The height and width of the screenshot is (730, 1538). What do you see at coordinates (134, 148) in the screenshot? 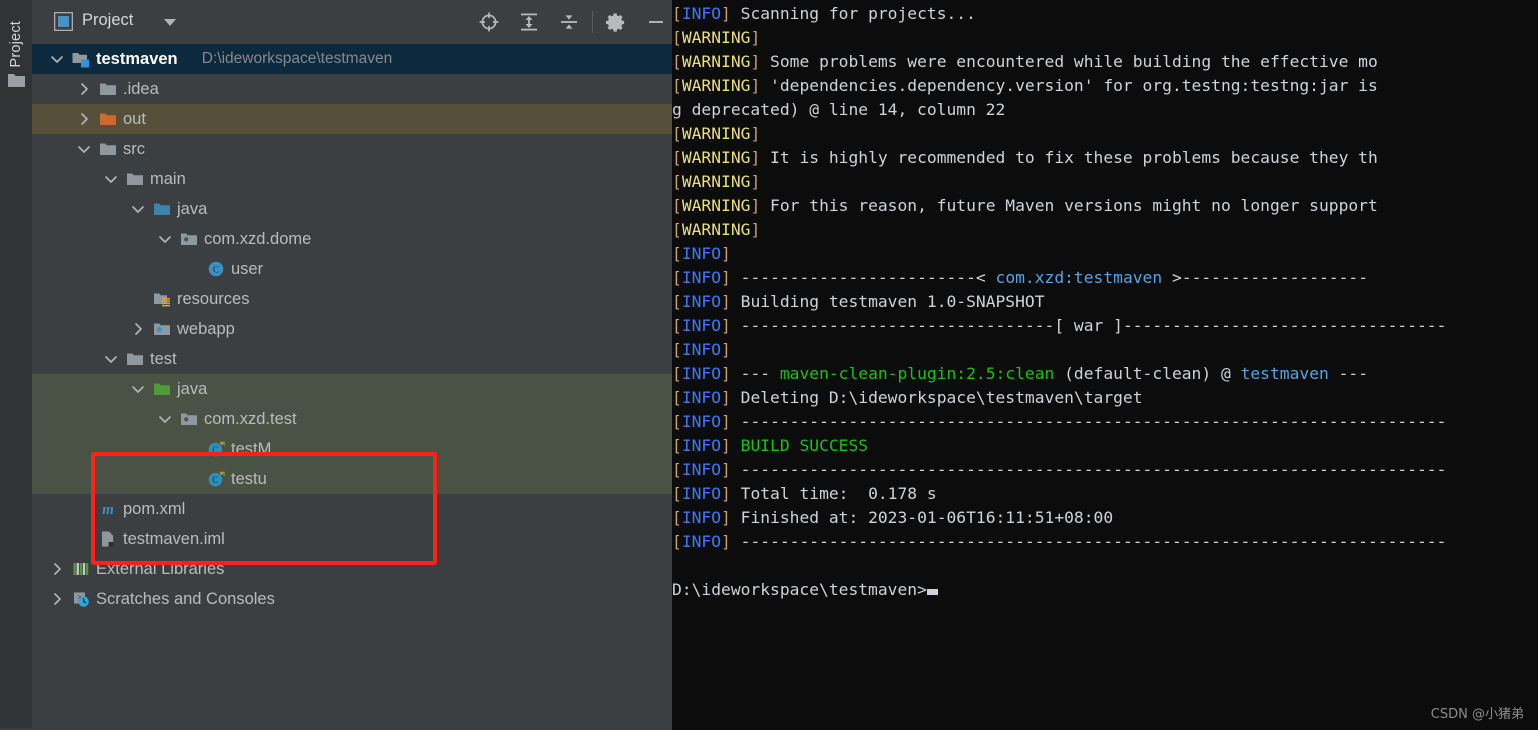
I see `tree-row-label: src` at bounding box center [134, 148].